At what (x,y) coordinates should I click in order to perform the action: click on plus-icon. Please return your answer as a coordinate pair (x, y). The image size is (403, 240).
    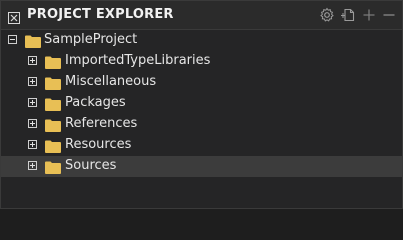
    Looking at the image, I should click on (369, 15).